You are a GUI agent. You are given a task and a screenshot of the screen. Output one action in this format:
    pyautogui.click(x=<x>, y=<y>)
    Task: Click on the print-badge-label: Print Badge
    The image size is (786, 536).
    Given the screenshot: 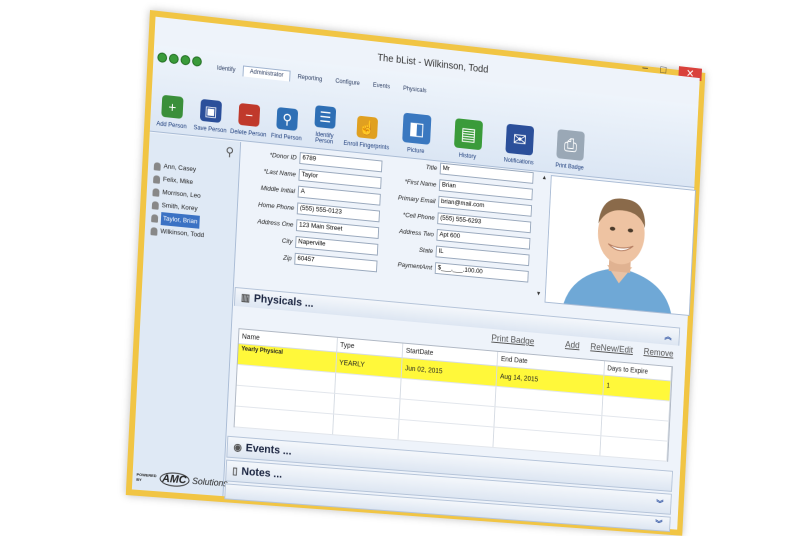 What is the action you would take?
    pyautogui.click(x=569, y=167)
    